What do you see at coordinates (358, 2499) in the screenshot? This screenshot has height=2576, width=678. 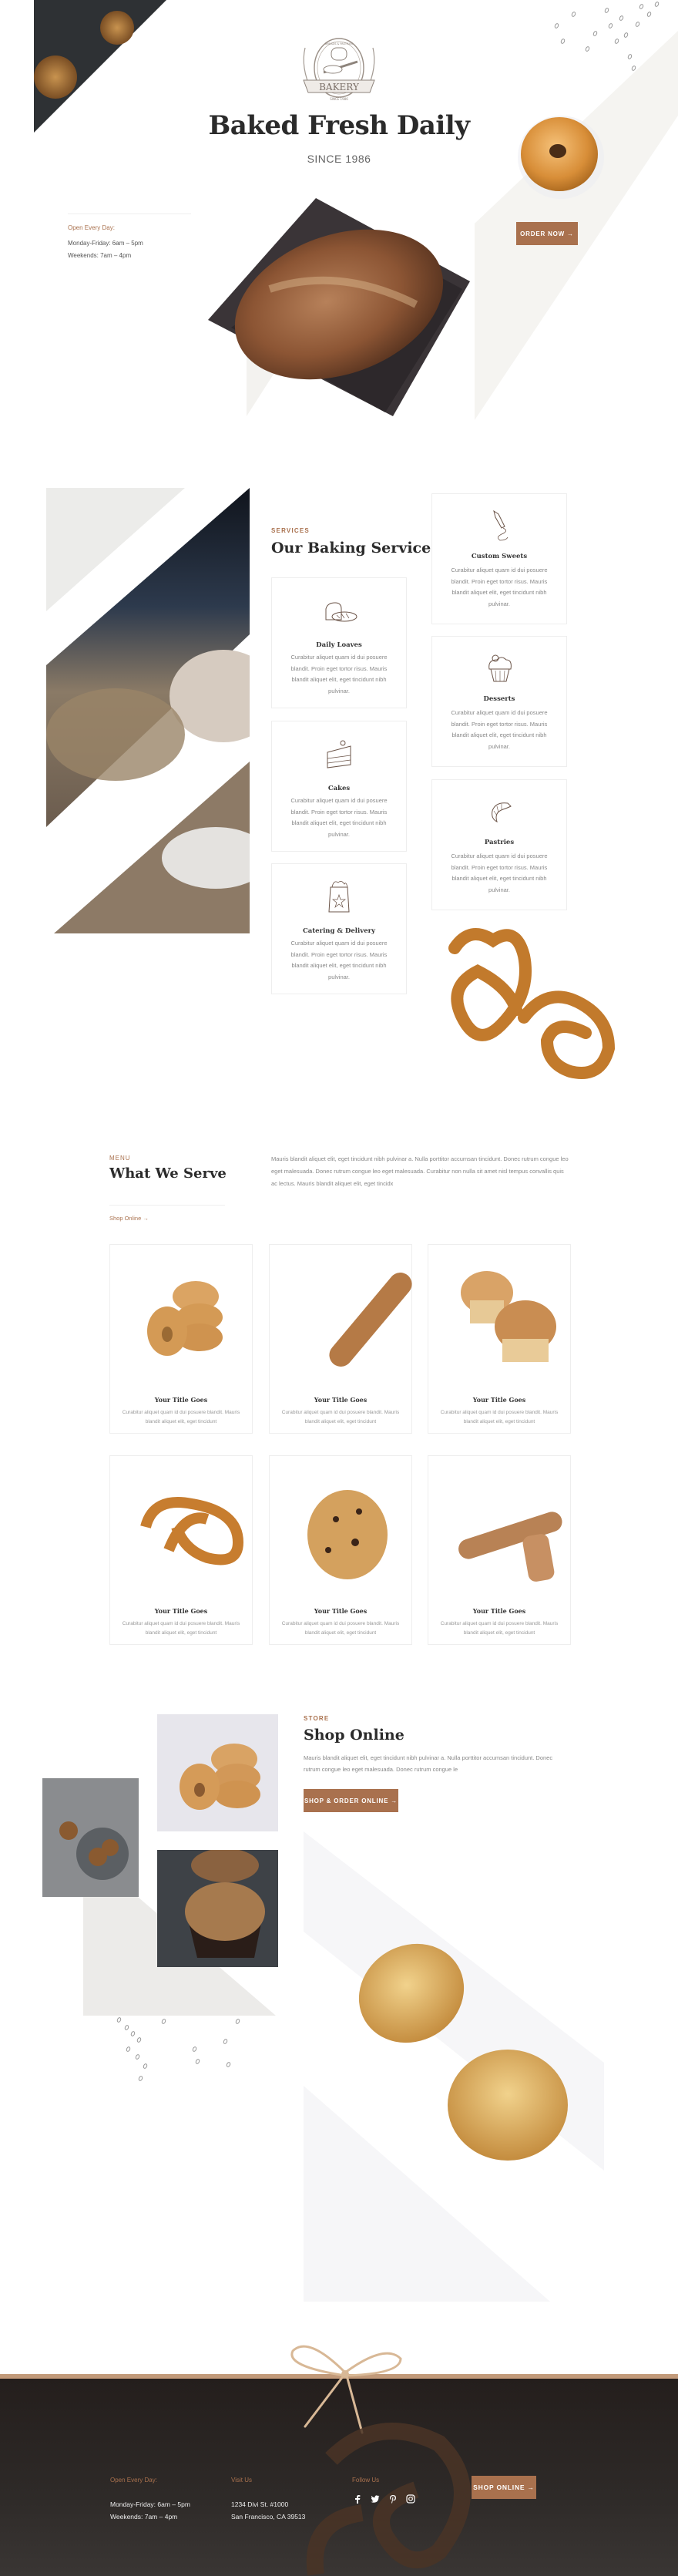 I see `facebook-icon` at bounding box center [358, 2499].